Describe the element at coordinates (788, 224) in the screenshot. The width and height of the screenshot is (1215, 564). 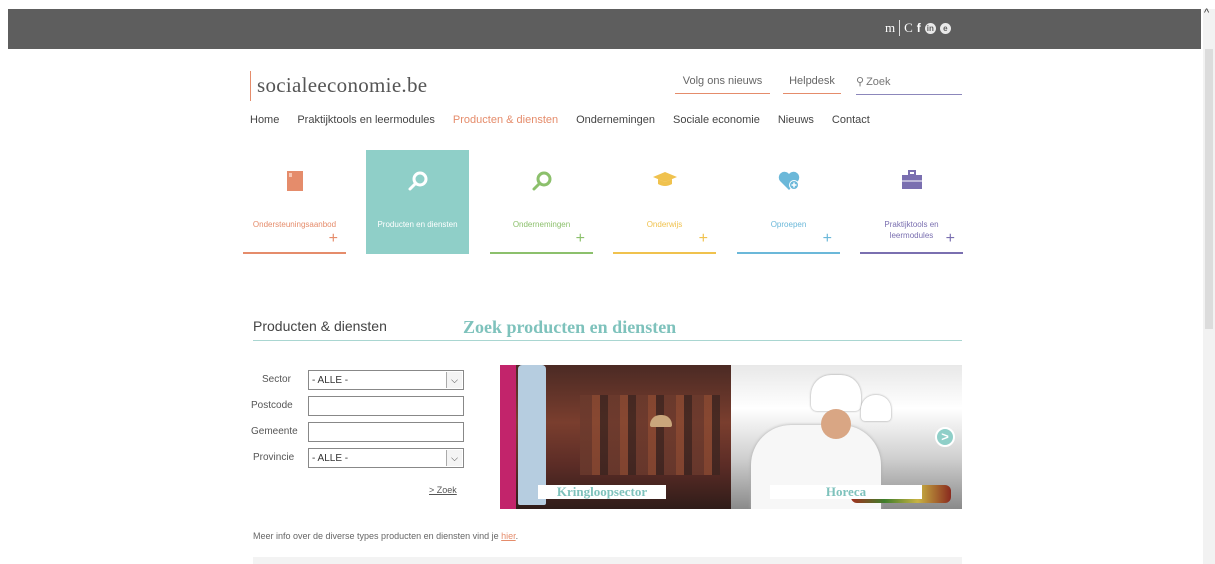
I see `tile-label: Oproepen` at that location.